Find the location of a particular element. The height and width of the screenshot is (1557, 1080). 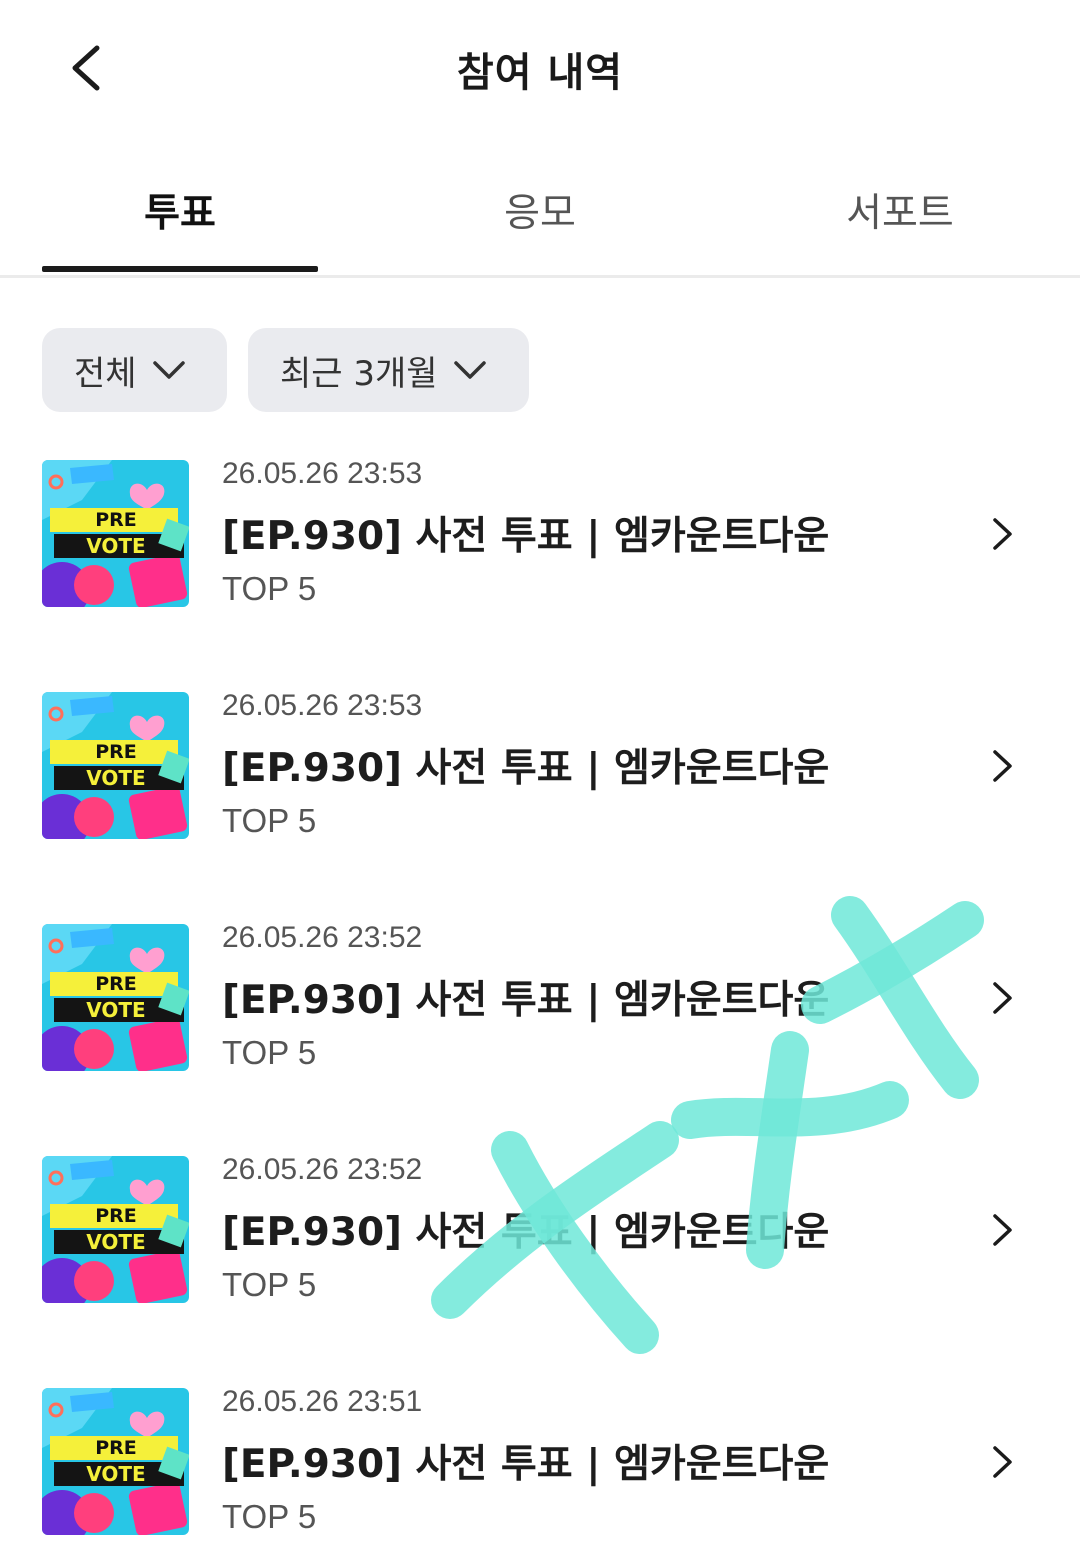

app-header: 참여 내역 is located at coordinates (540, 70).